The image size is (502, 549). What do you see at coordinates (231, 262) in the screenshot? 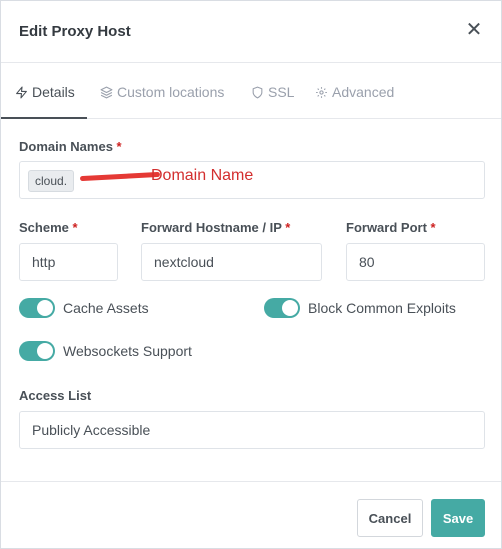
I see `forward-hostname-input: nextcloud` at bounding box center [231, 262].